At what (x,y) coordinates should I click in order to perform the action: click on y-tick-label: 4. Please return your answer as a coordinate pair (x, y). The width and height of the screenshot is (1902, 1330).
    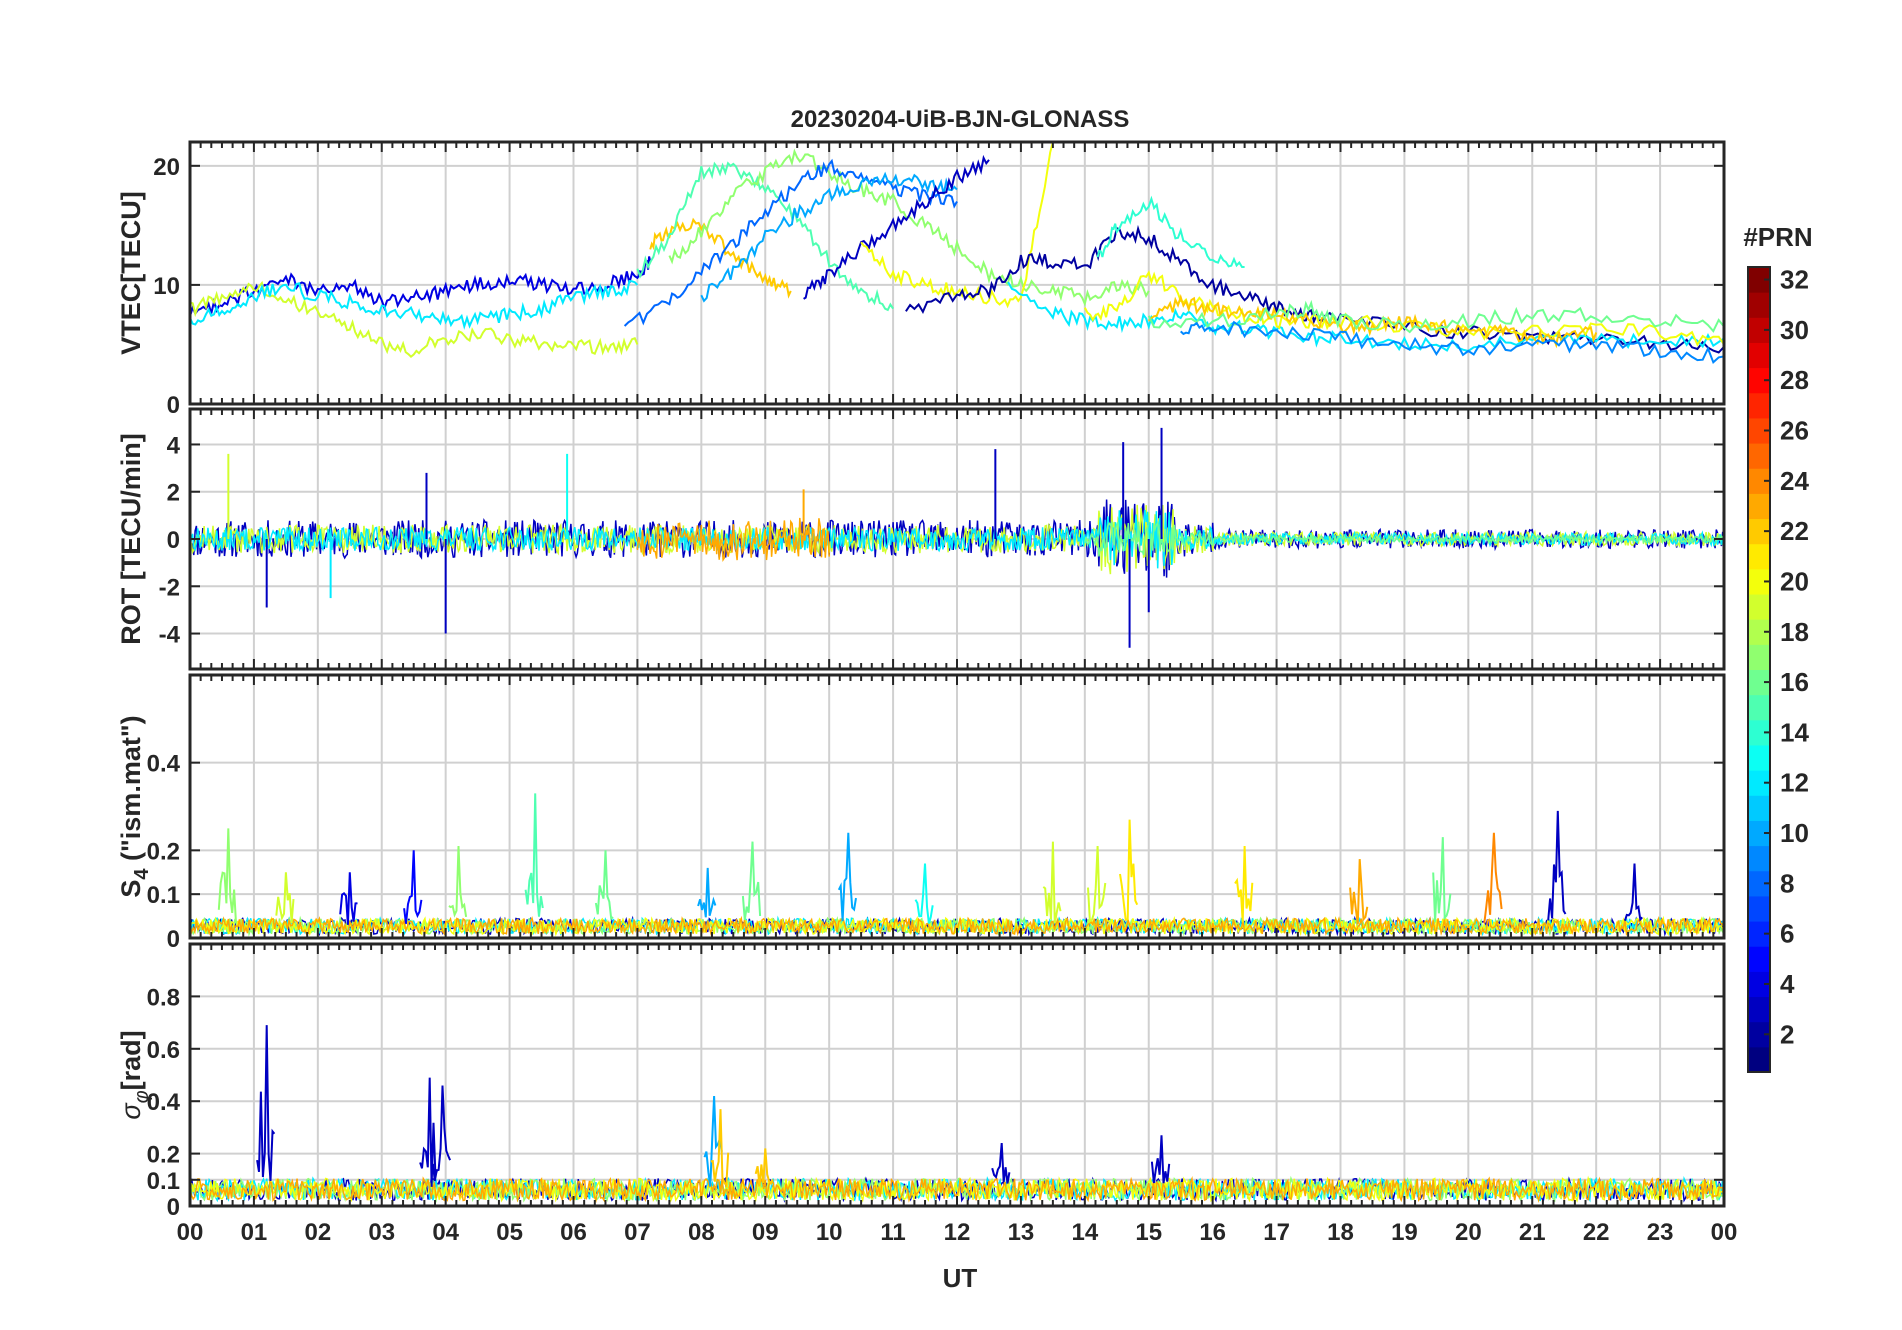
    Looking at the image, I should click on (174, 445).